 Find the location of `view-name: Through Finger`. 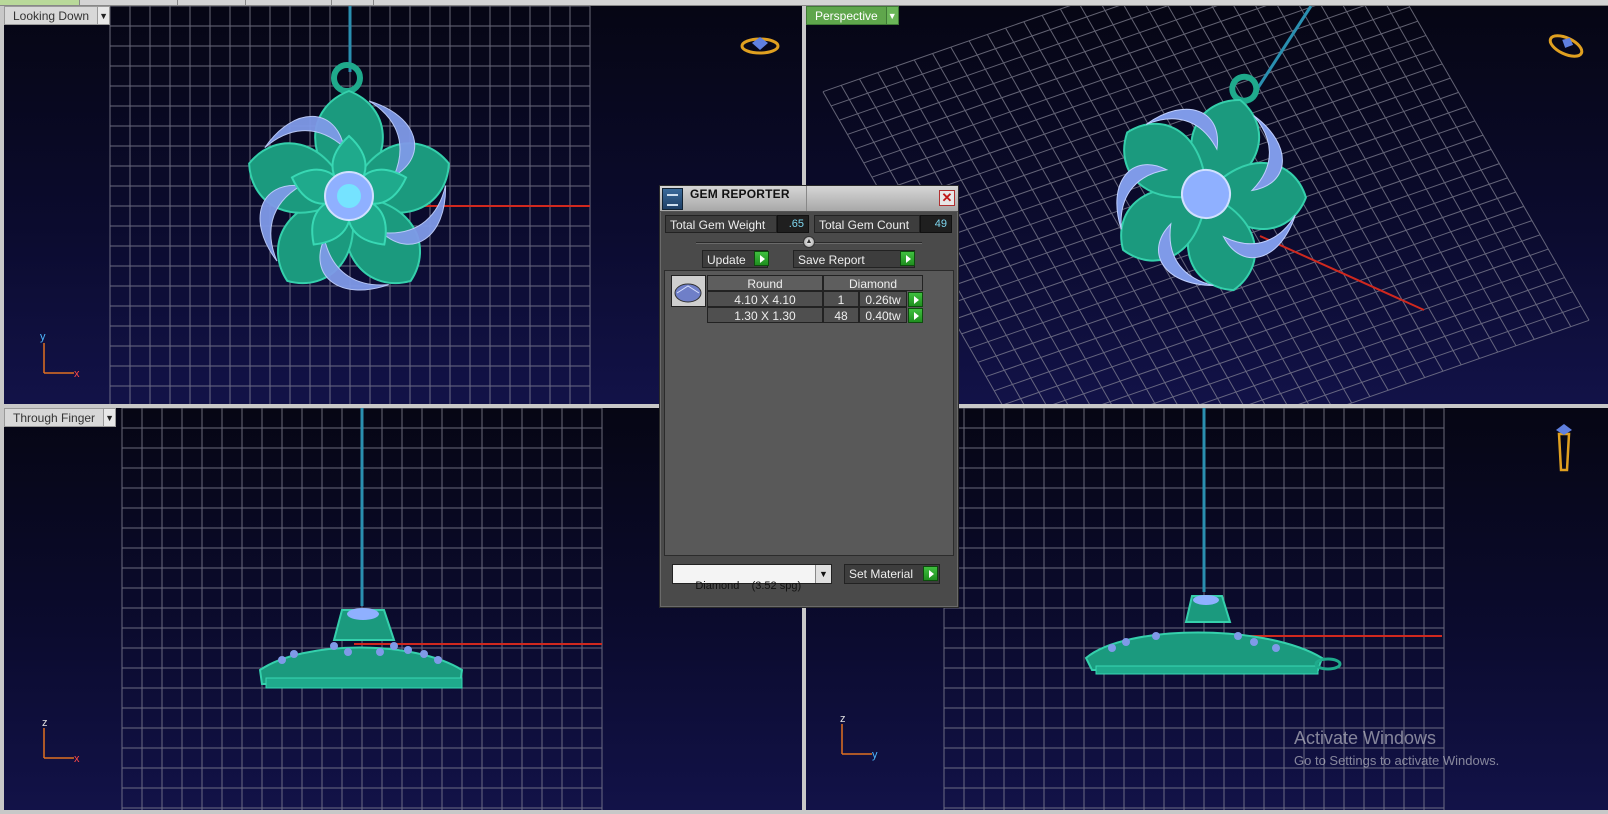

view-name: Through Finger is located at coordinates (54, 418).